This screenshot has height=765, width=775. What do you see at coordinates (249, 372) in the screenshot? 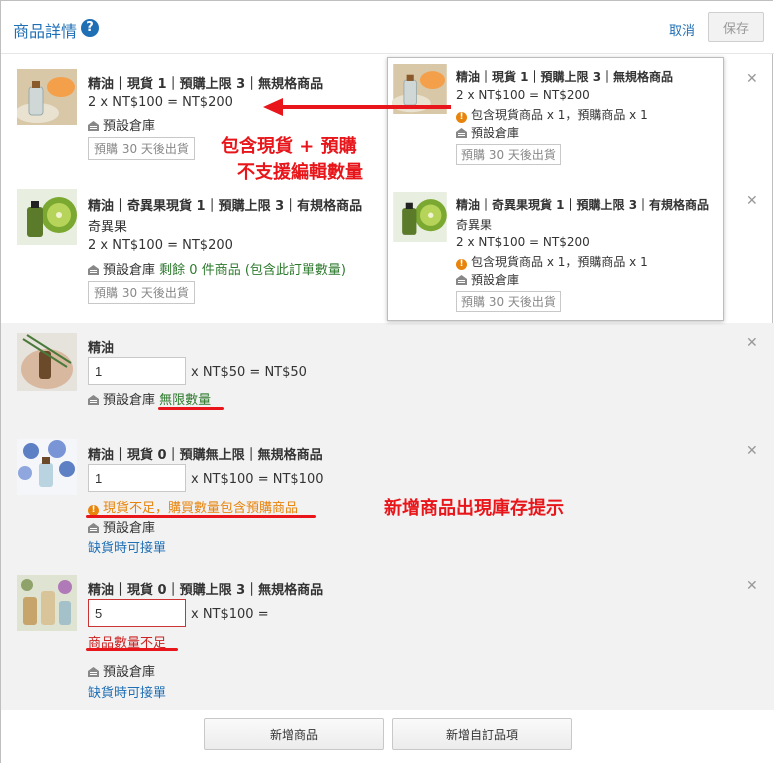
I see `unit-price: x NT$50 = NT$50` at bounding box center [249, 372].